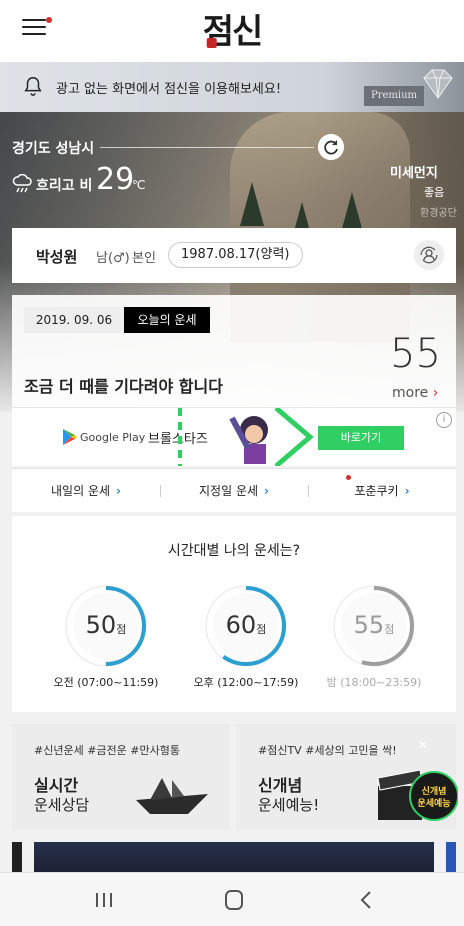  Describe the element at coordinates (414, 173) in the screenshot. I see `fine-dust-label: 미세먼지` at that location.